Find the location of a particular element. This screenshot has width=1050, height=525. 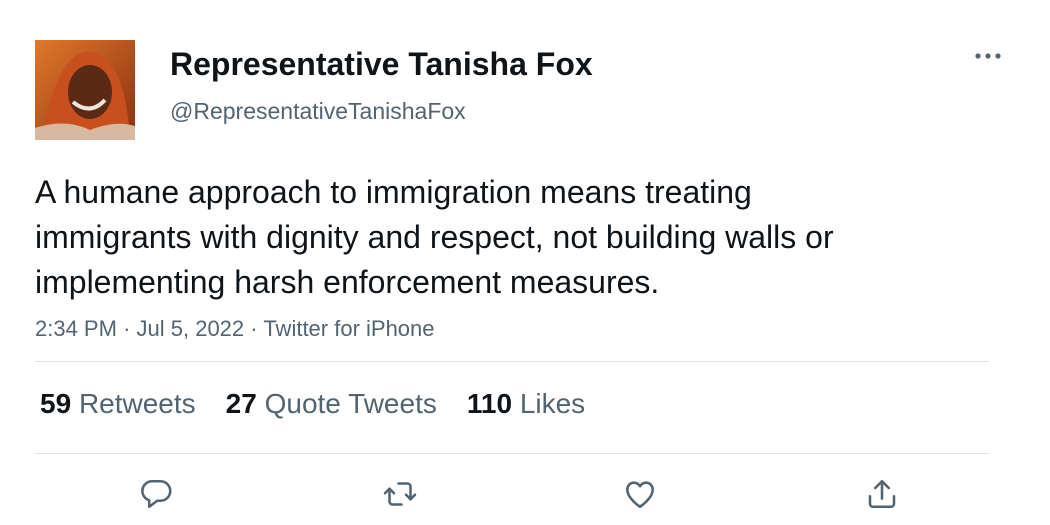

more-options-icon is located at coordinates (988, 56).